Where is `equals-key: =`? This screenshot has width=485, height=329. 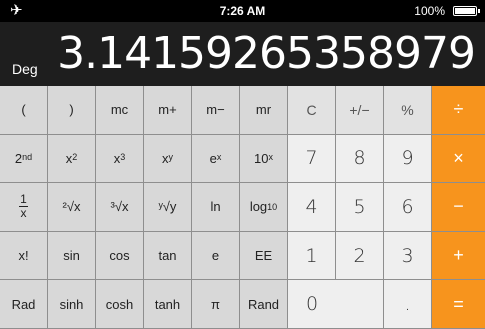 equals-key: = is located at coordinates (458, 304).